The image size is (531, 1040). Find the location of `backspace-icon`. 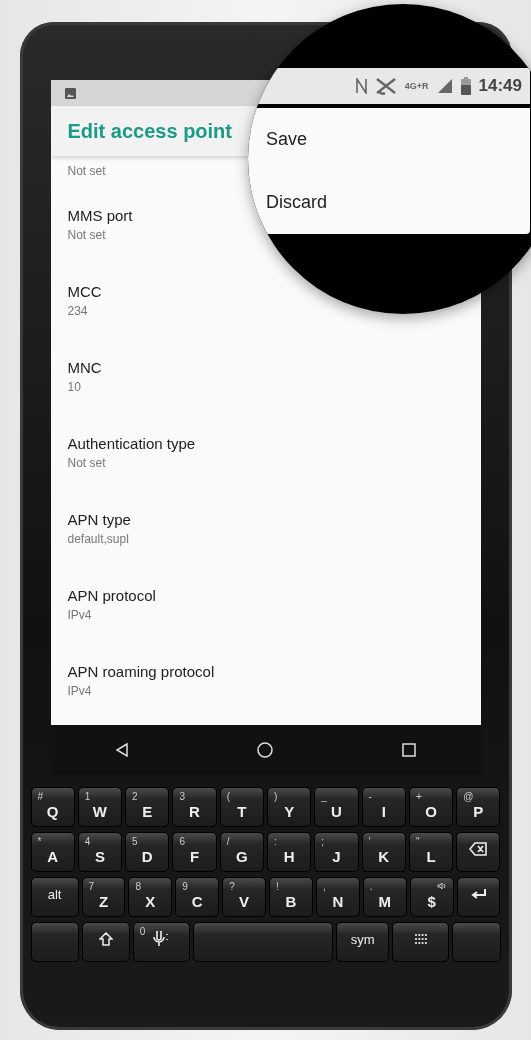

backspace-icon is located at coordinates (478, 849).